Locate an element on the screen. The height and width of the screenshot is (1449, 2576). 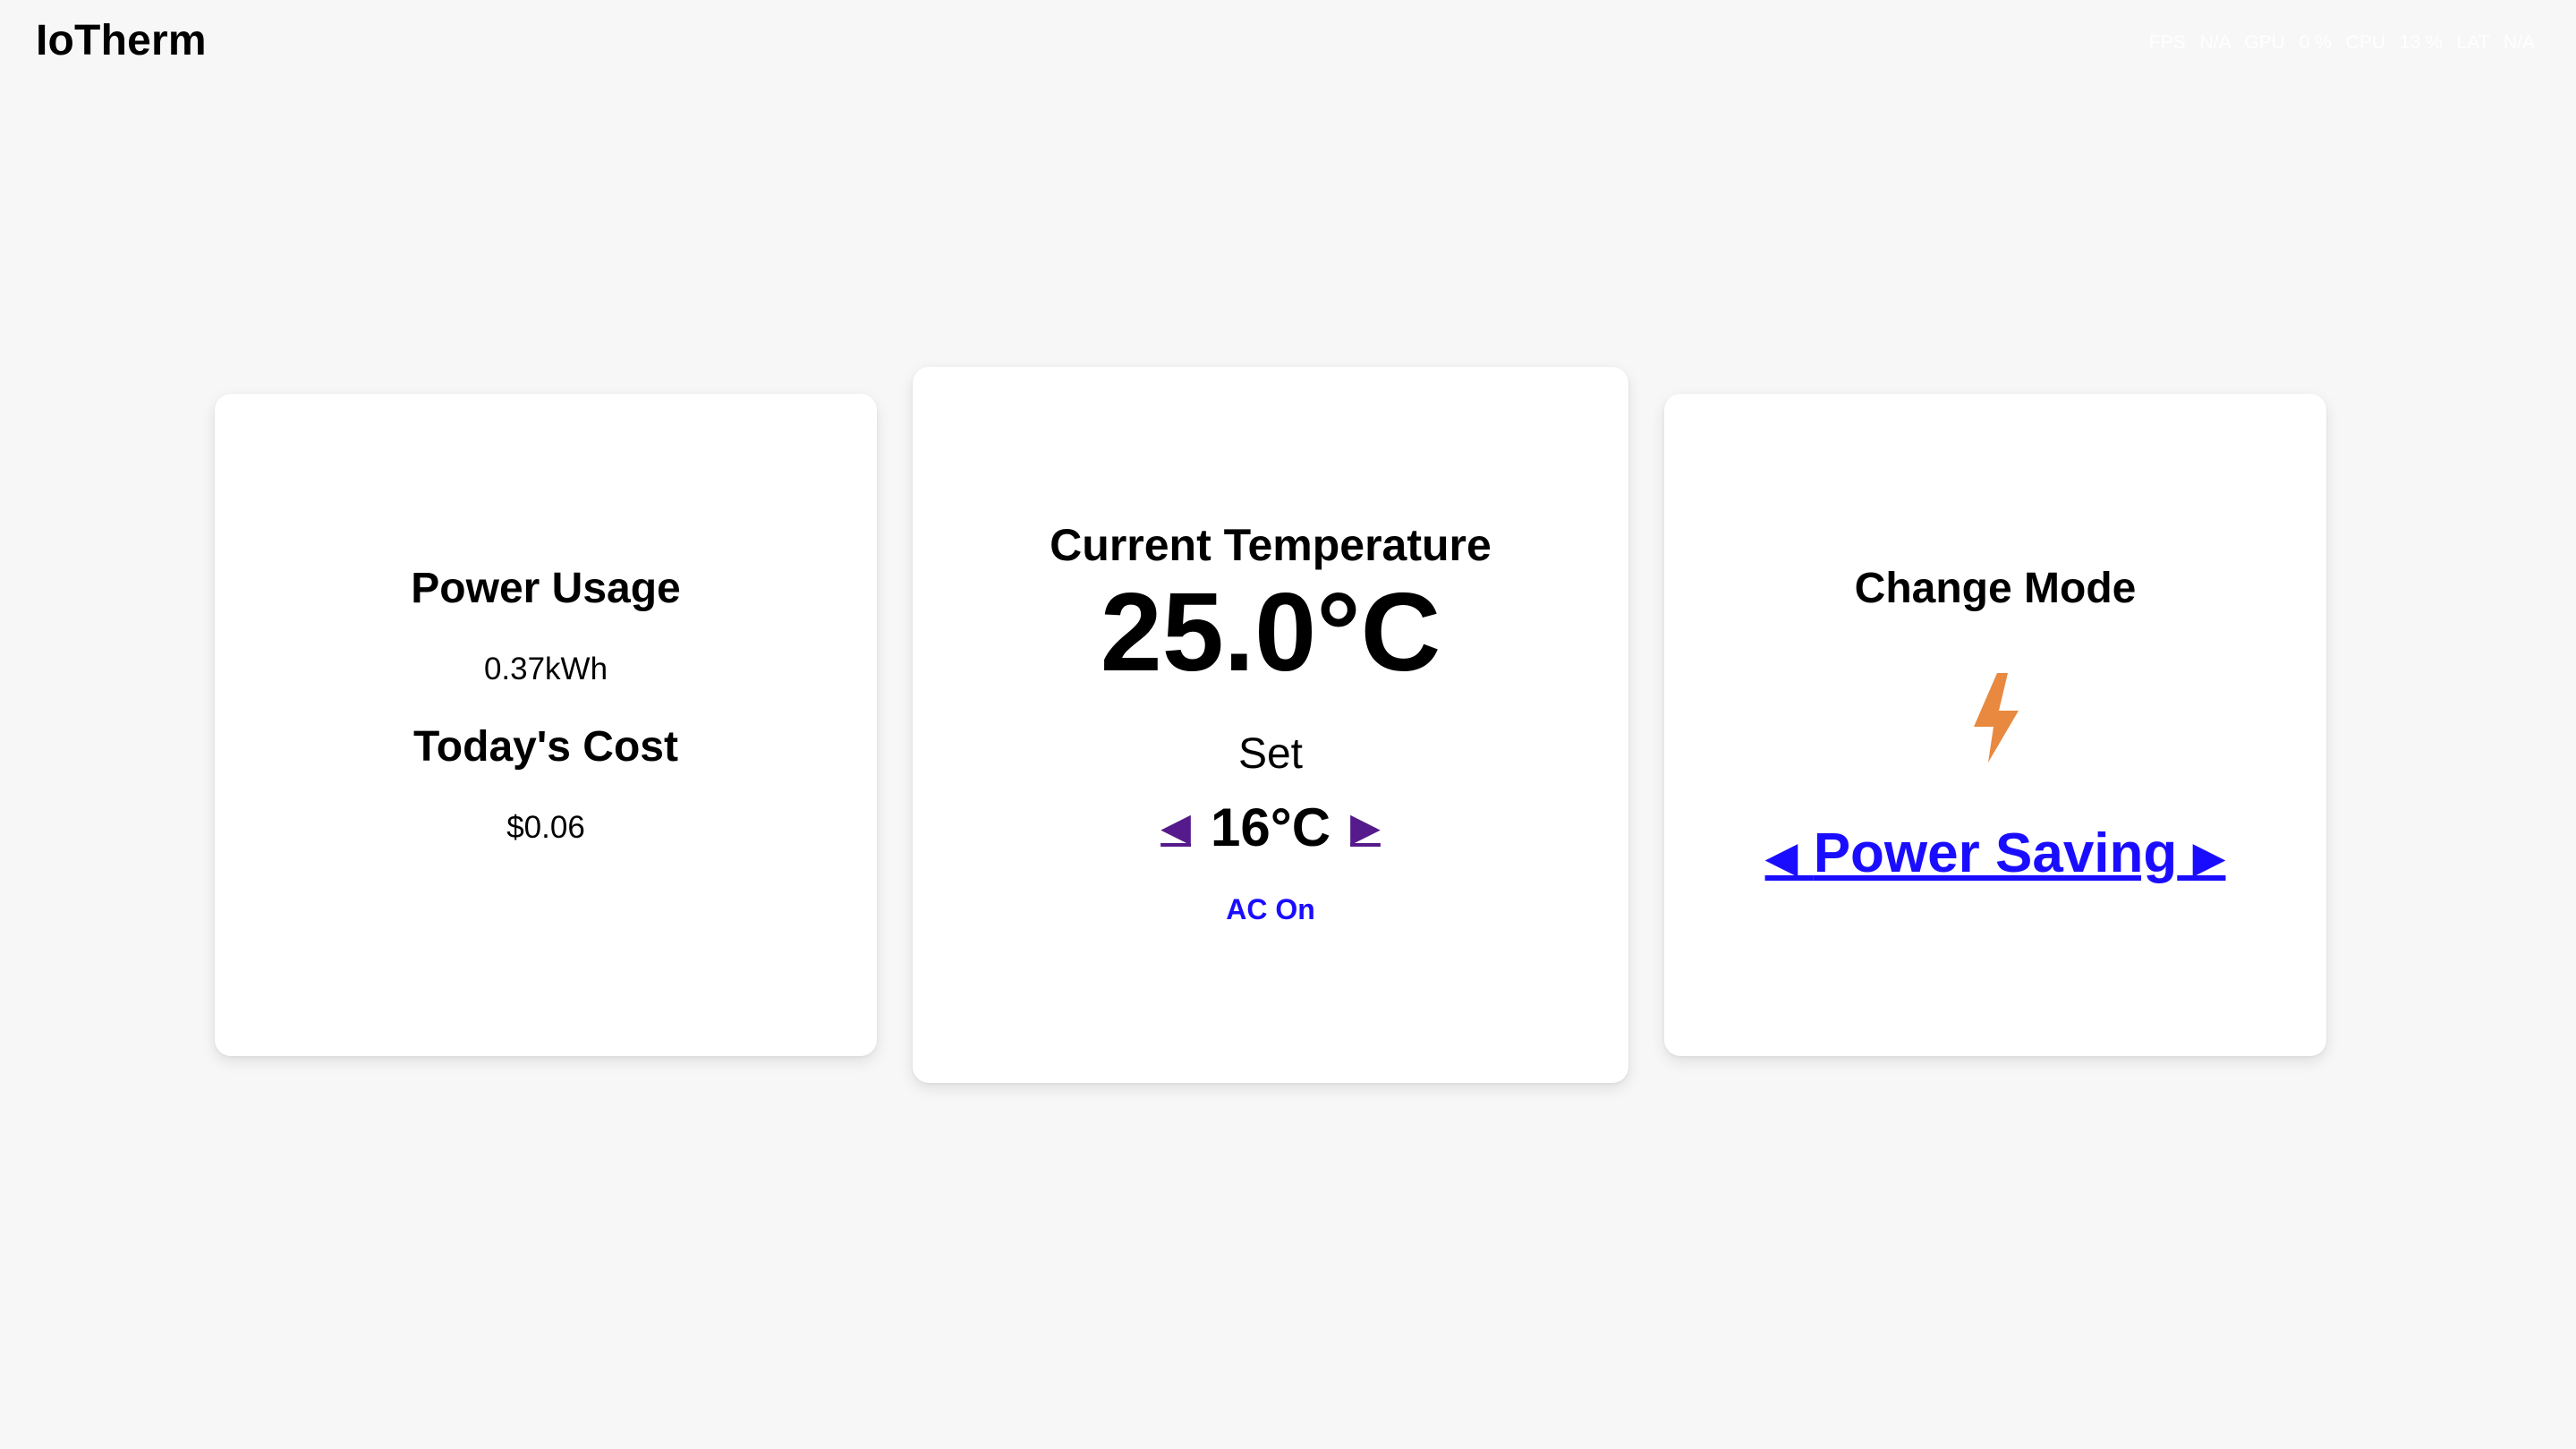
set-temperature-control: ◀ 16°C ▶ is located at coordinates (1270, 827).